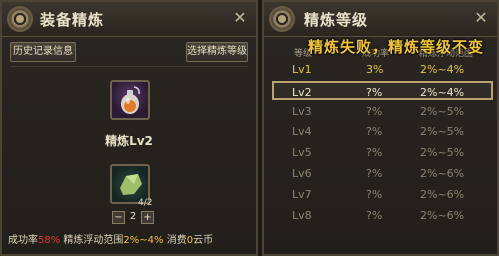 This screenshot has width=499, height=256. I want to click on level-row: Lv3?% 2%~5%, so click(382, 111).